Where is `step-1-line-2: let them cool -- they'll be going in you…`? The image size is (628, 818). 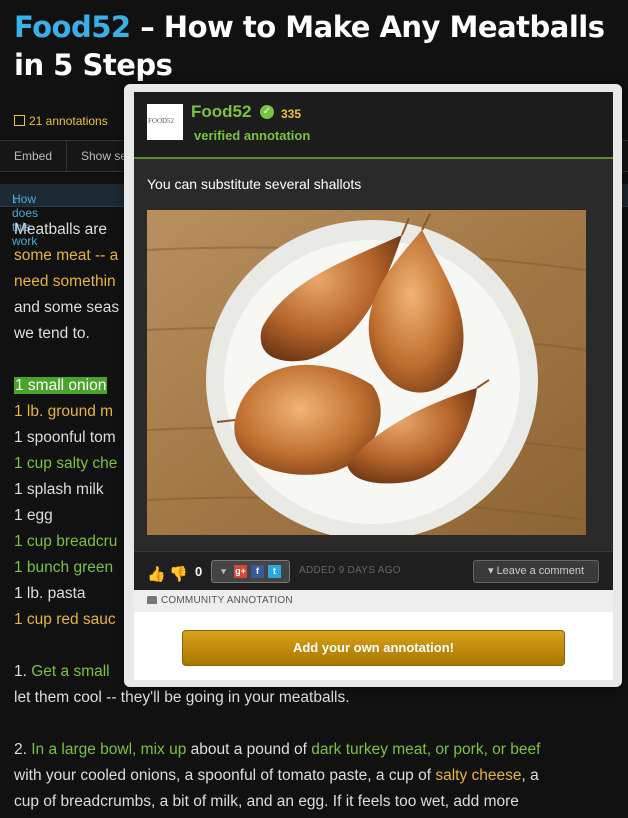
step-1-line-2: let them cool -- they'll be going in you… is located at coordinates (182, 697).